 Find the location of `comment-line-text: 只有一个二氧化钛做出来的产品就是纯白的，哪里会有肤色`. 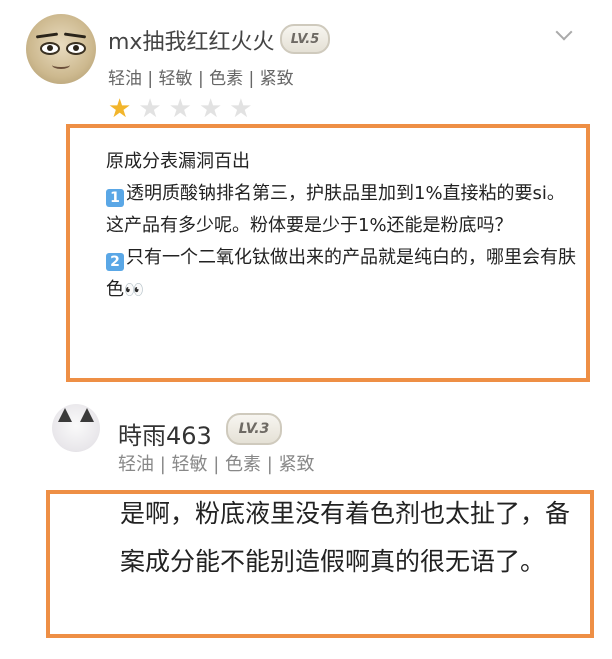

comment-line-text: 只有一个二氧化钛做出来的产品就是纯白的，哪里会有肤色 is located at coordinates (341, 273).